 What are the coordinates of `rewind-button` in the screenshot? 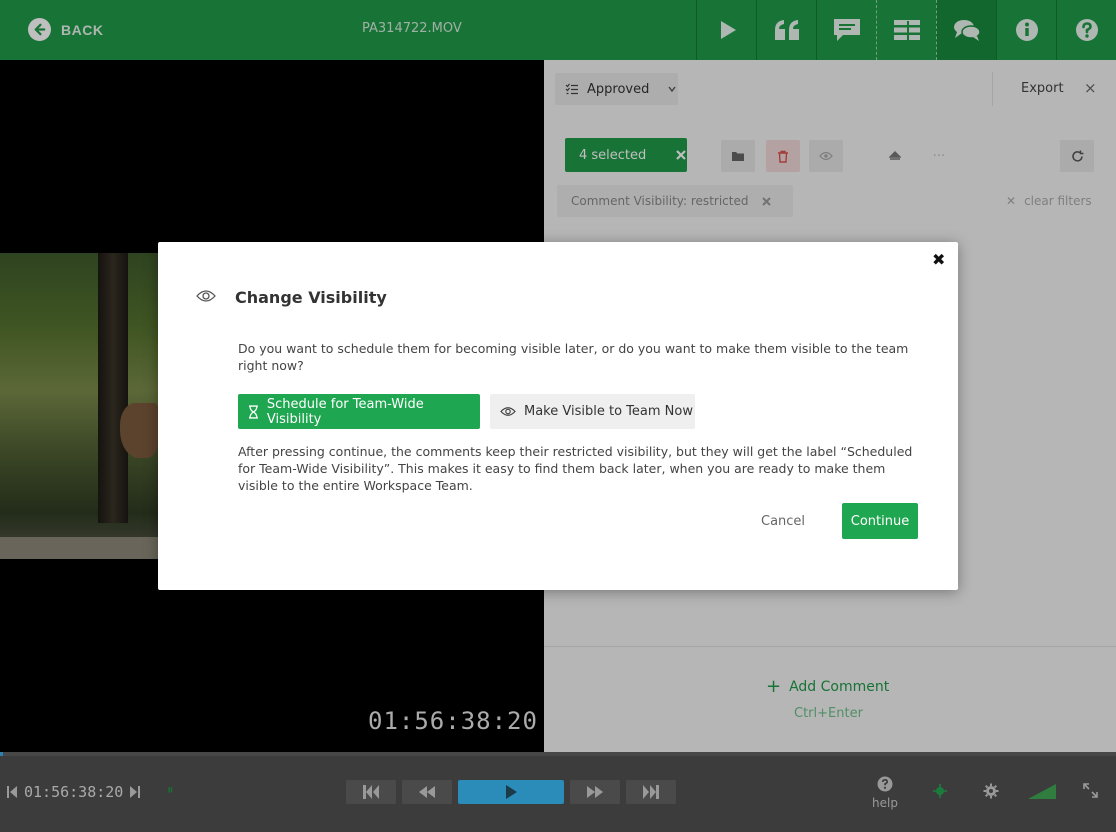 It's located at (427, 792).